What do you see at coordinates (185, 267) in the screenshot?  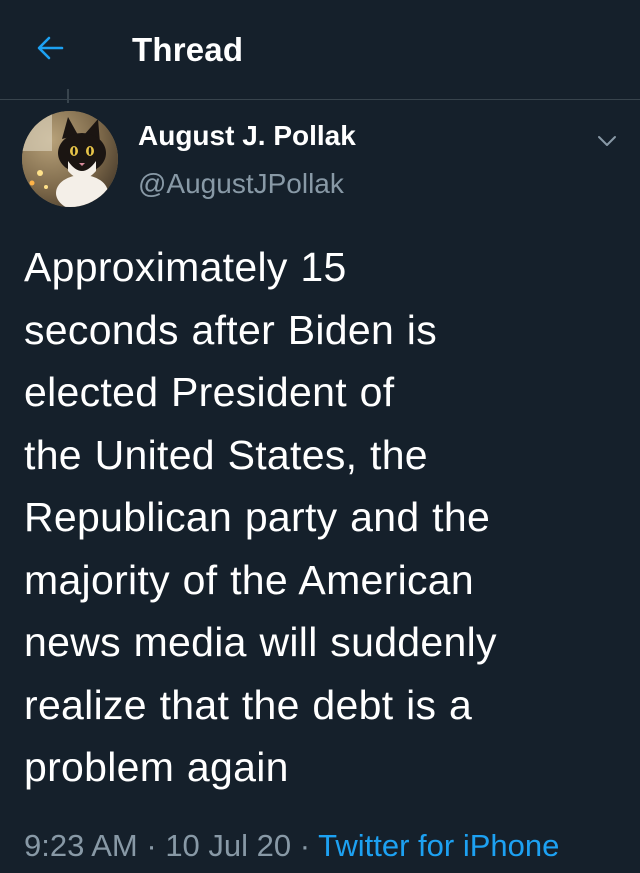 I see `tweet-text-line: Approximately 15` at bounding box center [185, 267].